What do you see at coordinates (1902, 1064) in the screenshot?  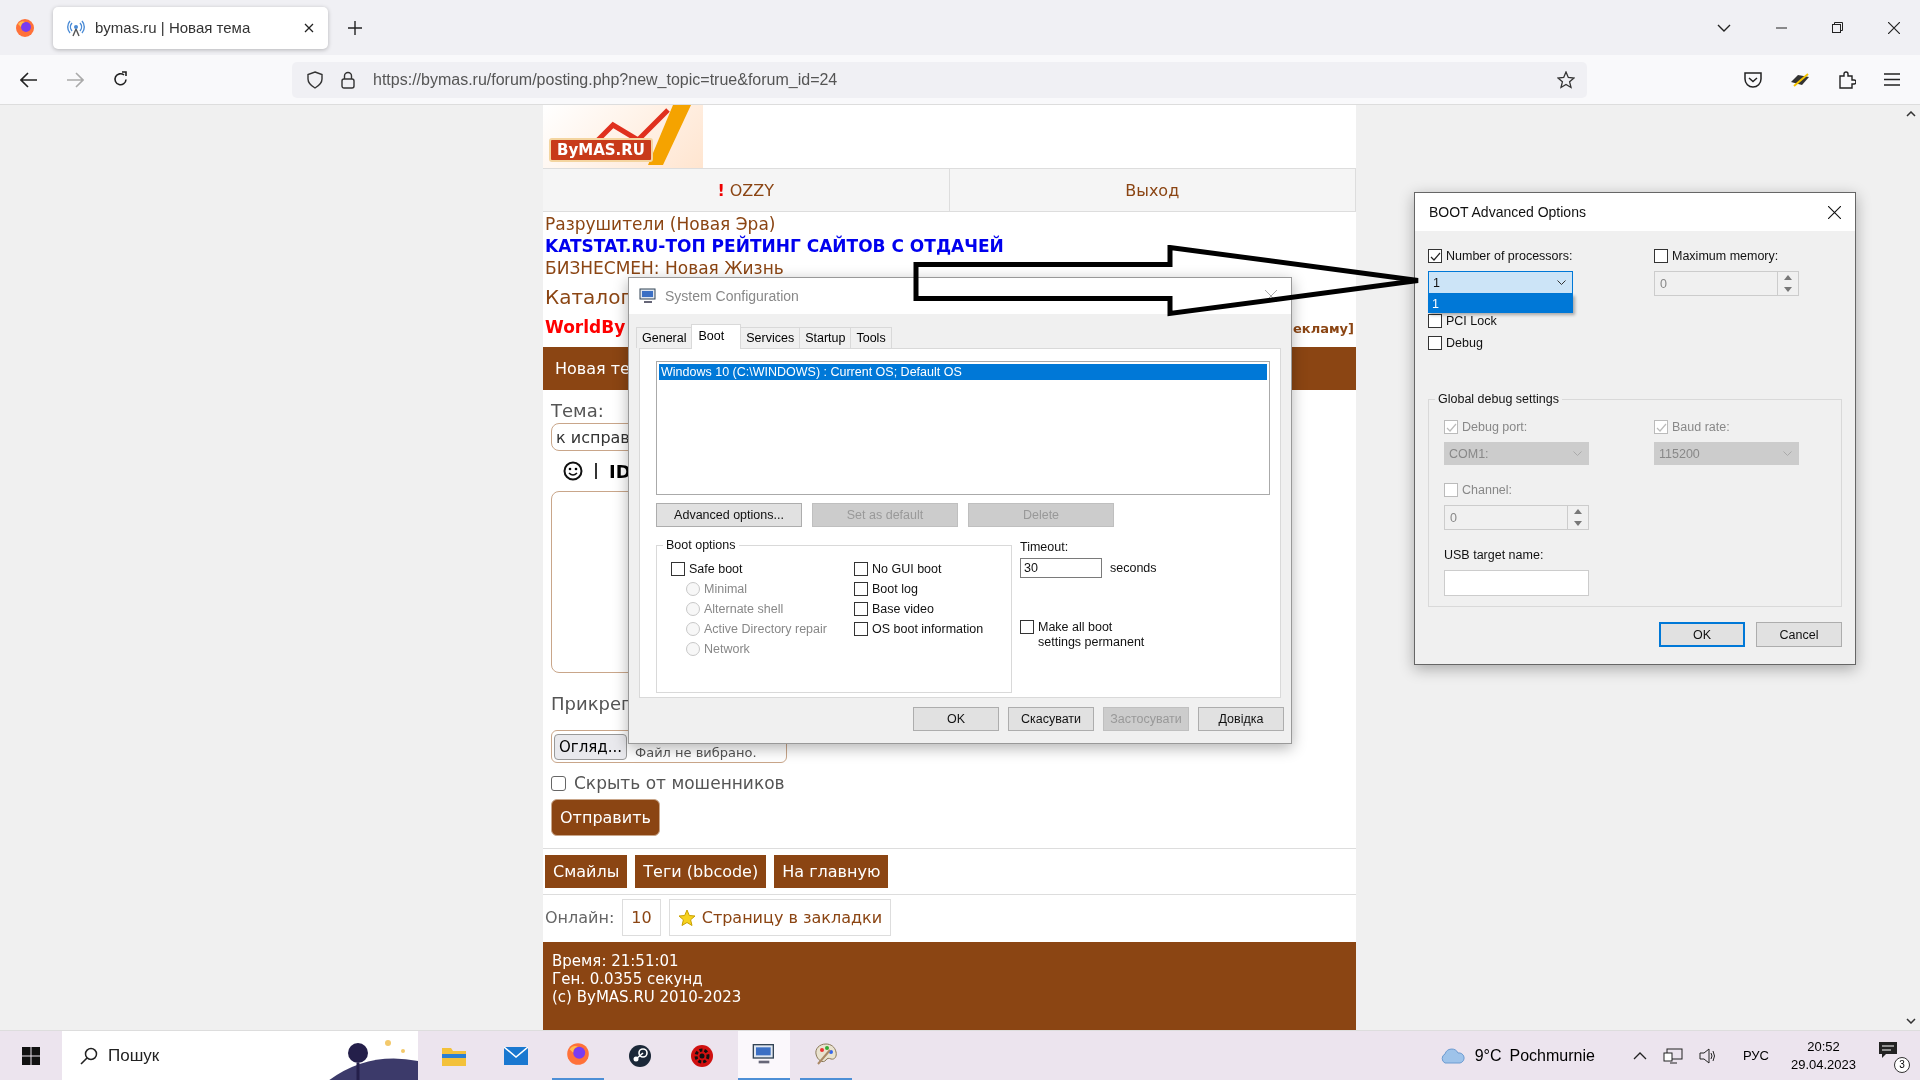 I see `notification-badge: 3` at bounding box center [1902, 1064].